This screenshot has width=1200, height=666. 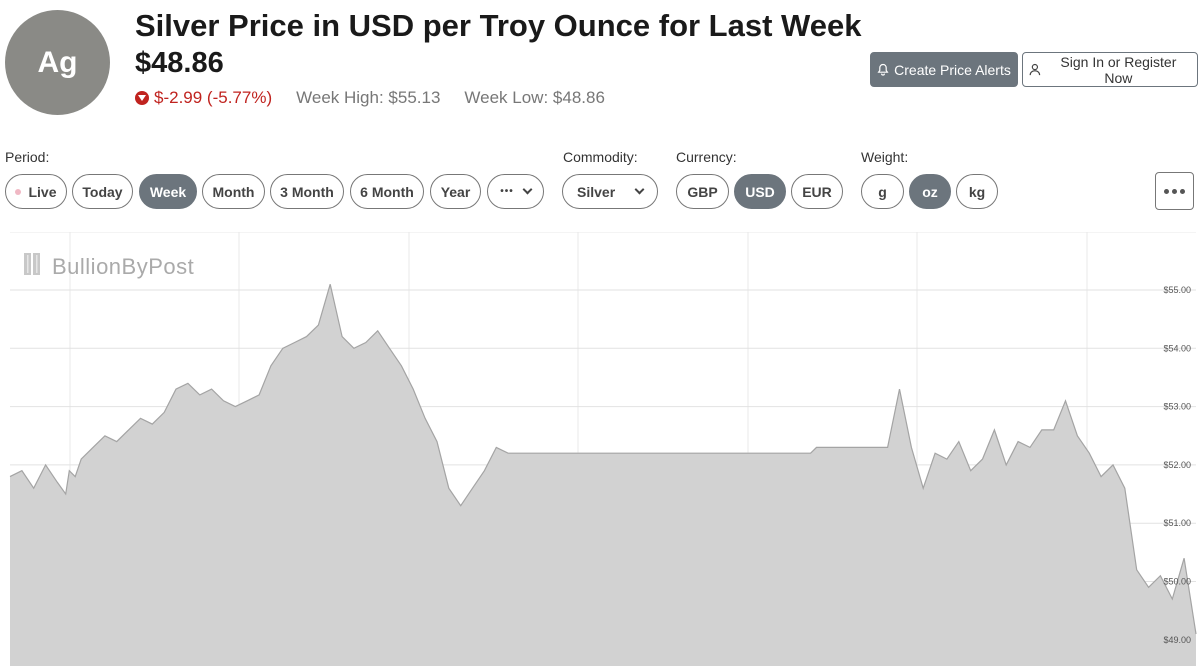 I want to click on period-3-month-button: 3 Month, so click(x=307, y=191).